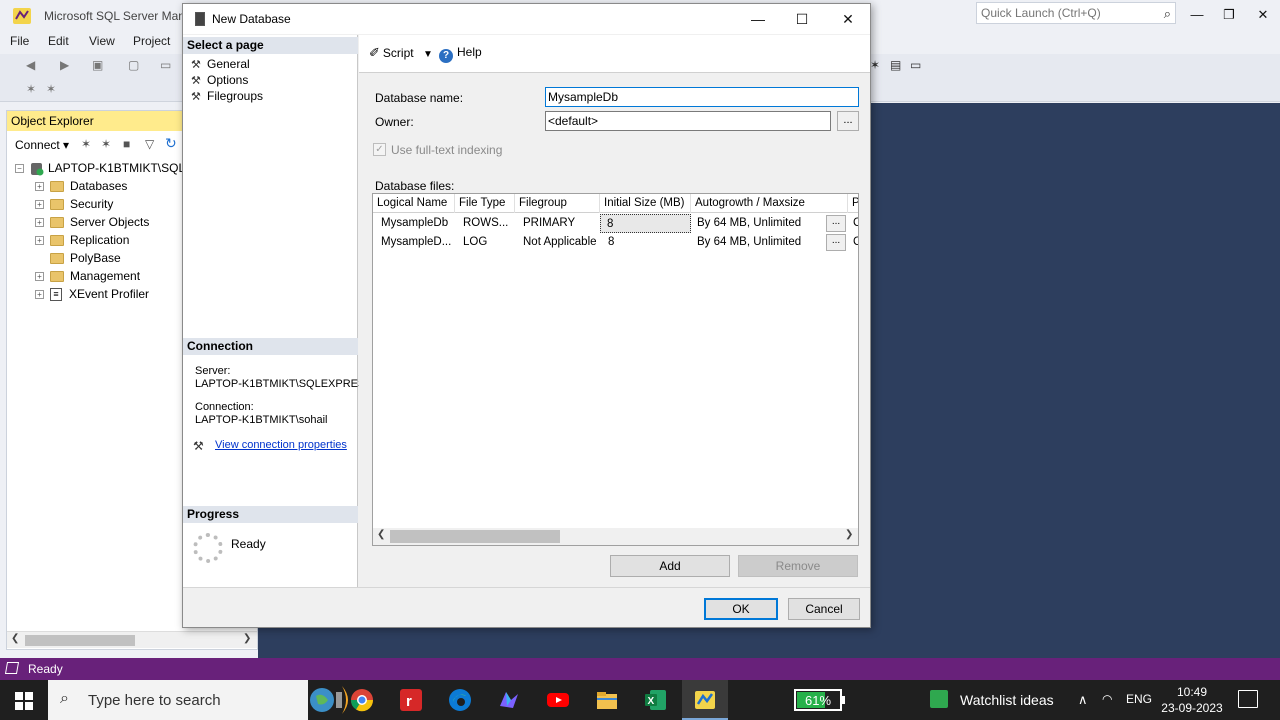 Image resolution: width=1280 pixels, height=720 pixels. What do you see at coordinates (769, 203) in the screenshot?
I see `col-autogrowth: Autogrowth / Maxsize` at bounding box center [769, 203].